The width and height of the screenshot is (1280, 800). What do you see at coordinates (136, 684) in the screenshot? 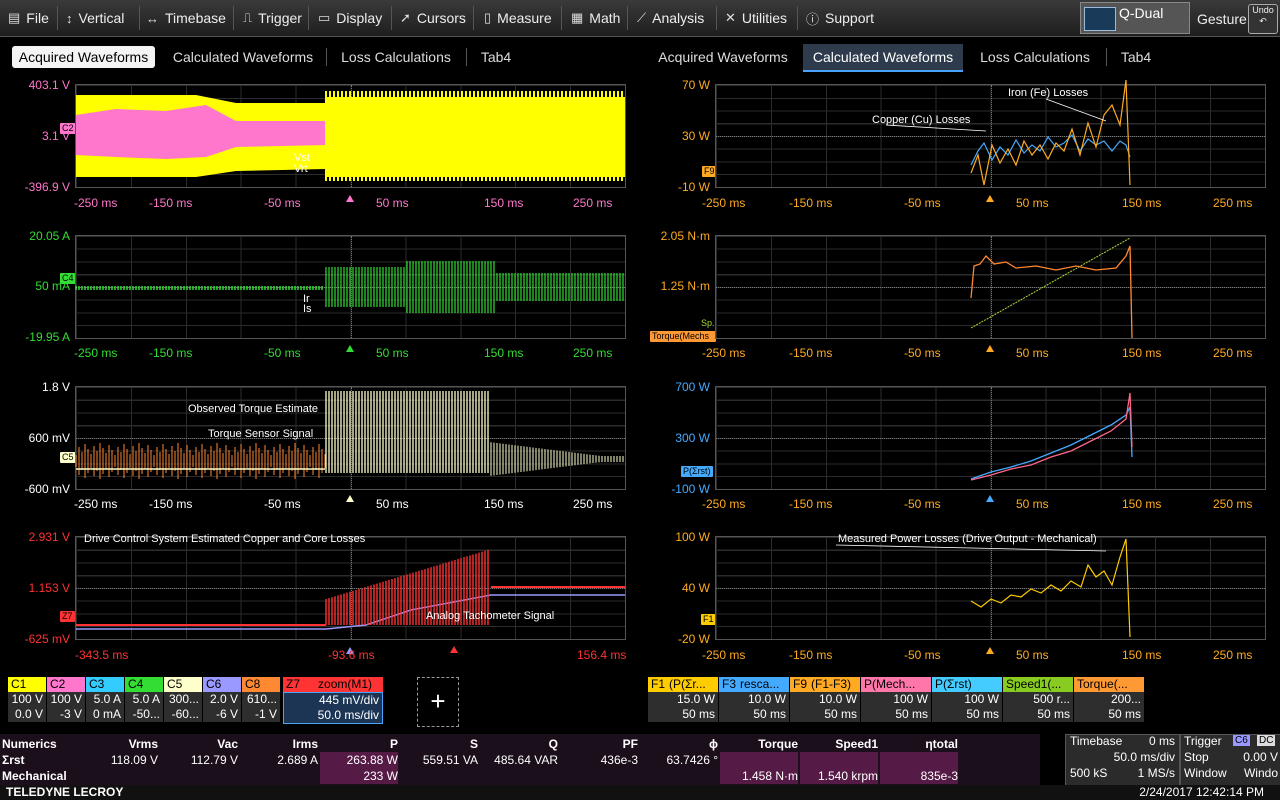
I see `channel-label: C4` at bounding box center [136, 684].